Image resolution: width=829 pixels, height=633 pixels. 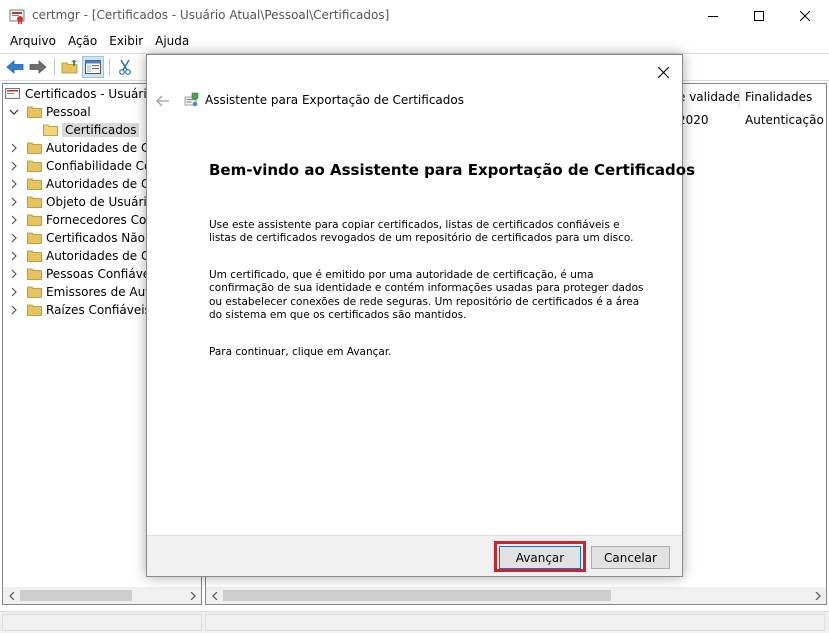 I want to click on back-button, so click(x=15, y=67).